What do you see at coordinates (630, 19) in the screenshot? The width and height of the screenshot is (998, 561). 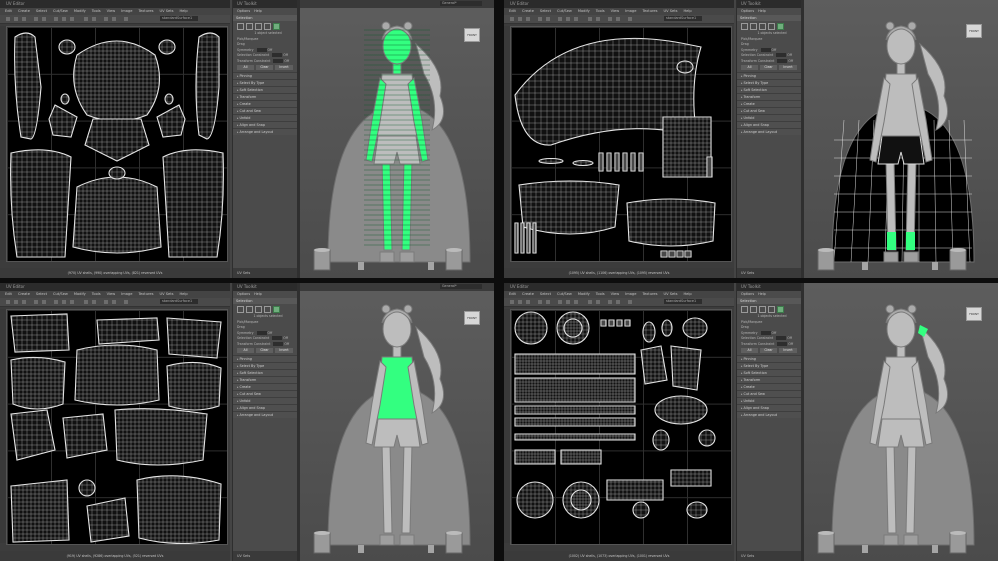 I see `colorspace-icon` at bounding box center [630, 19].